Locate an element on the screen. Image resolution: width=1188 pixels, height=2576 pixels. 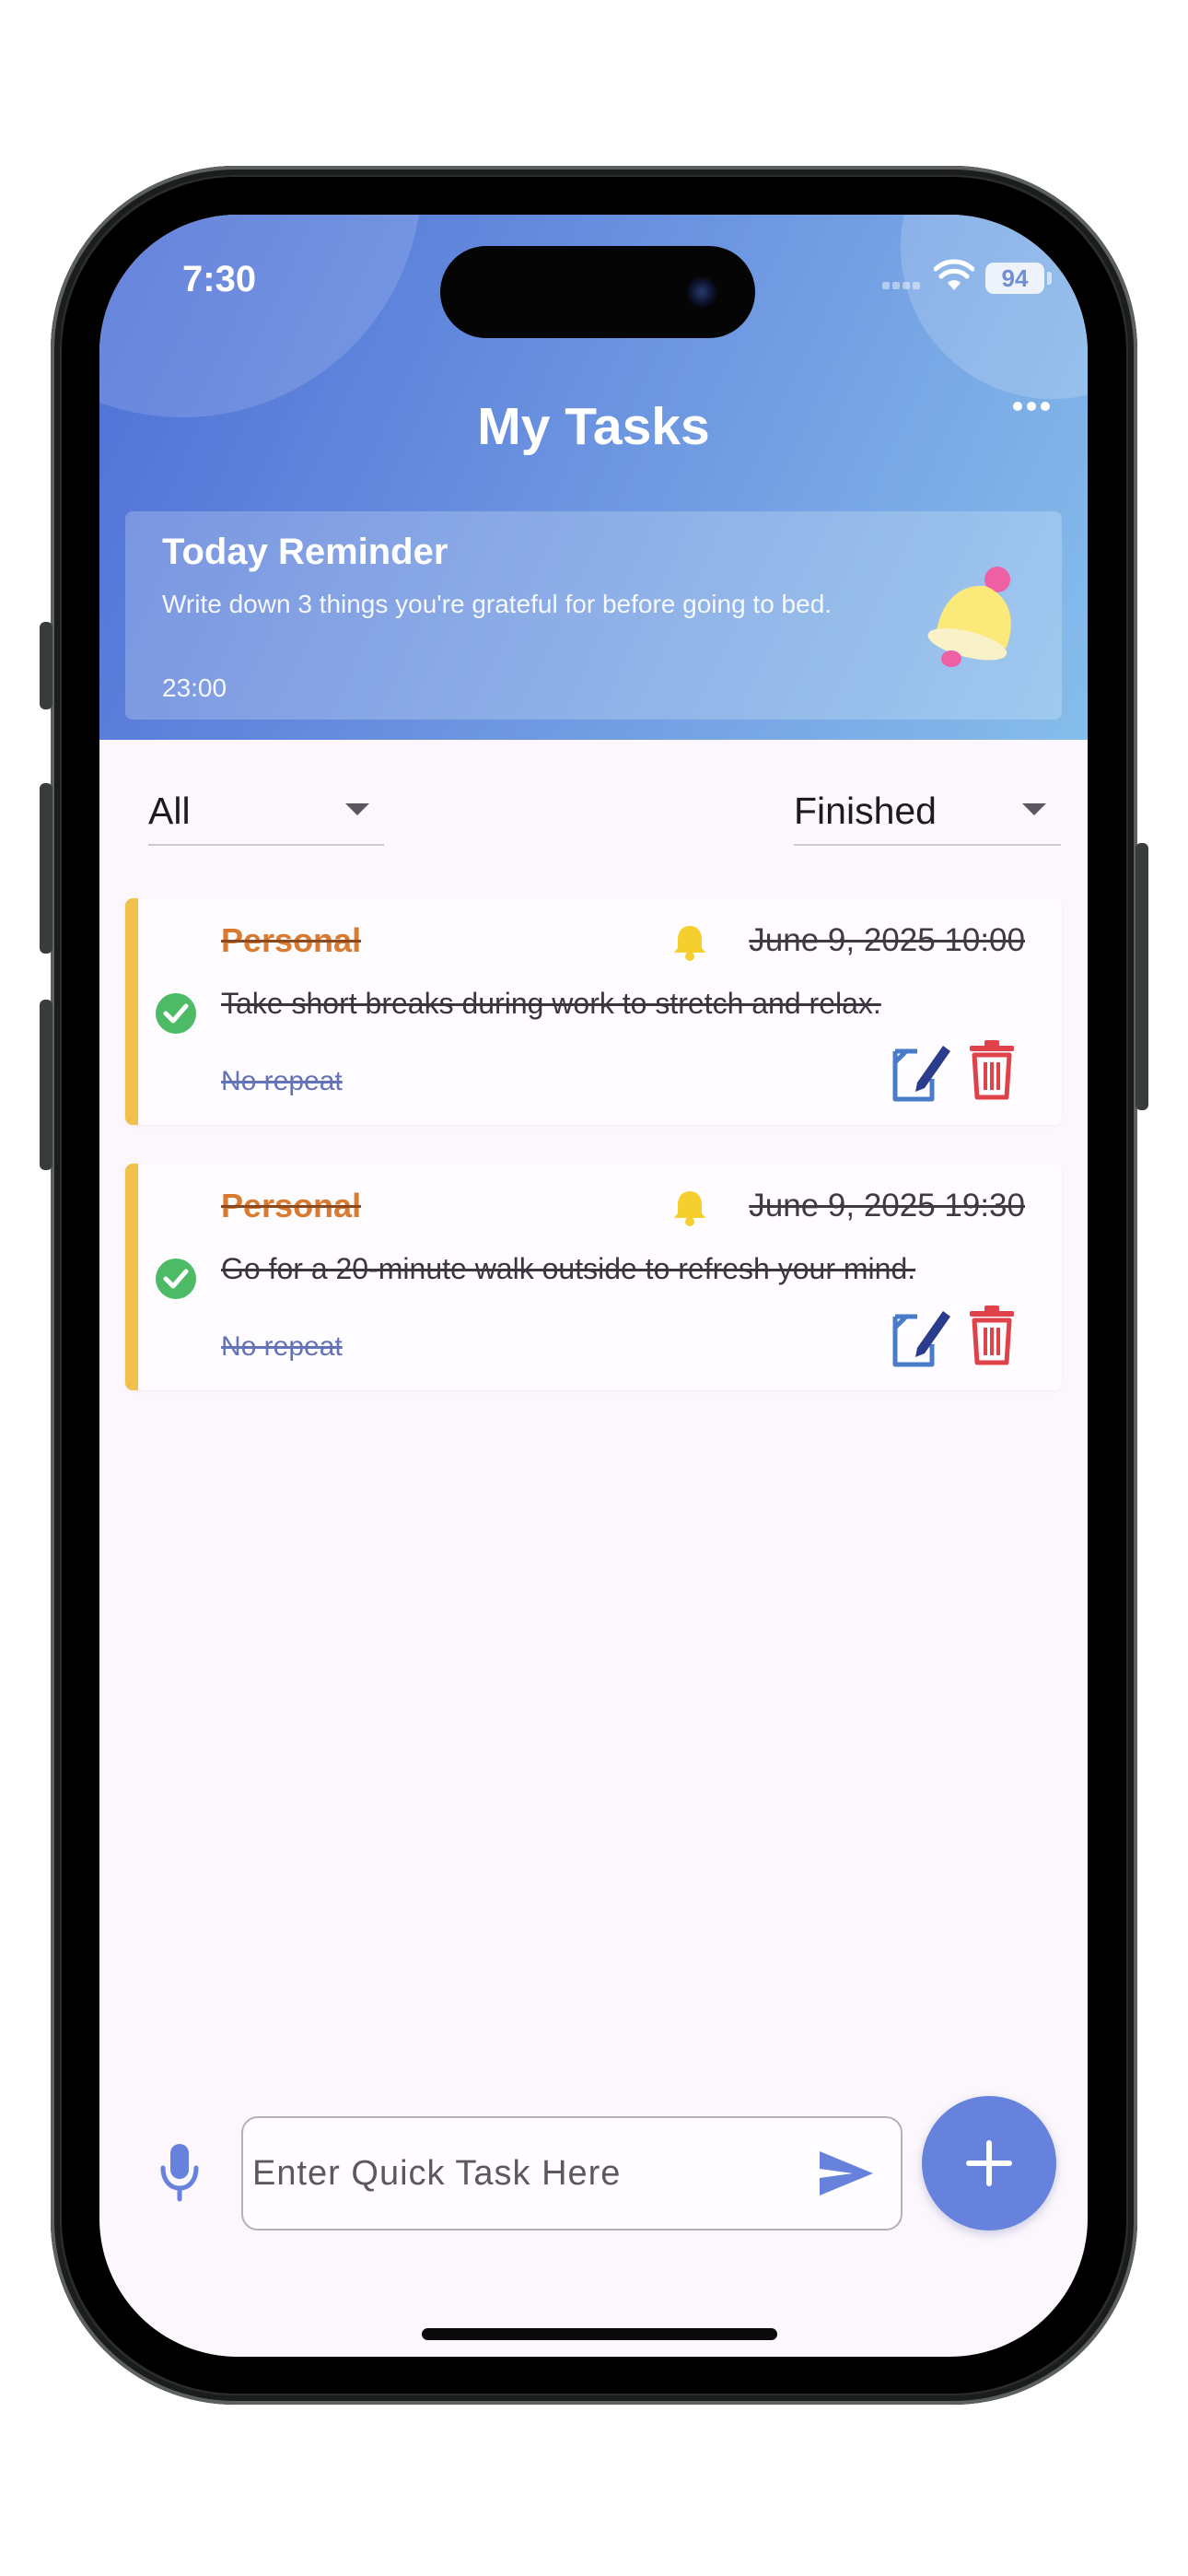
microphone-icon is located at coordinates (180, 2172).